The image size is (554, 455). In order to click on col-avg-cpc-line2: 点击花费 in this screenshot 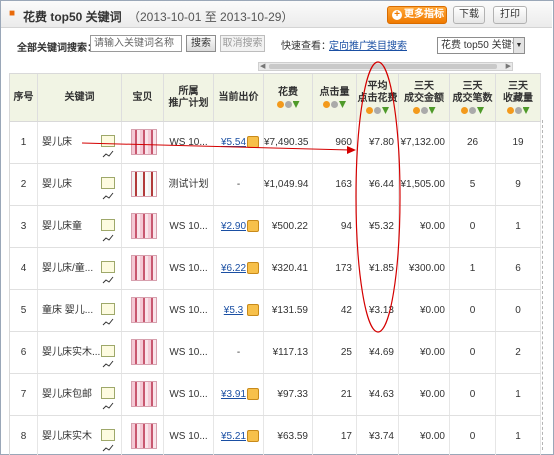, I will do `click(377, 98)`.